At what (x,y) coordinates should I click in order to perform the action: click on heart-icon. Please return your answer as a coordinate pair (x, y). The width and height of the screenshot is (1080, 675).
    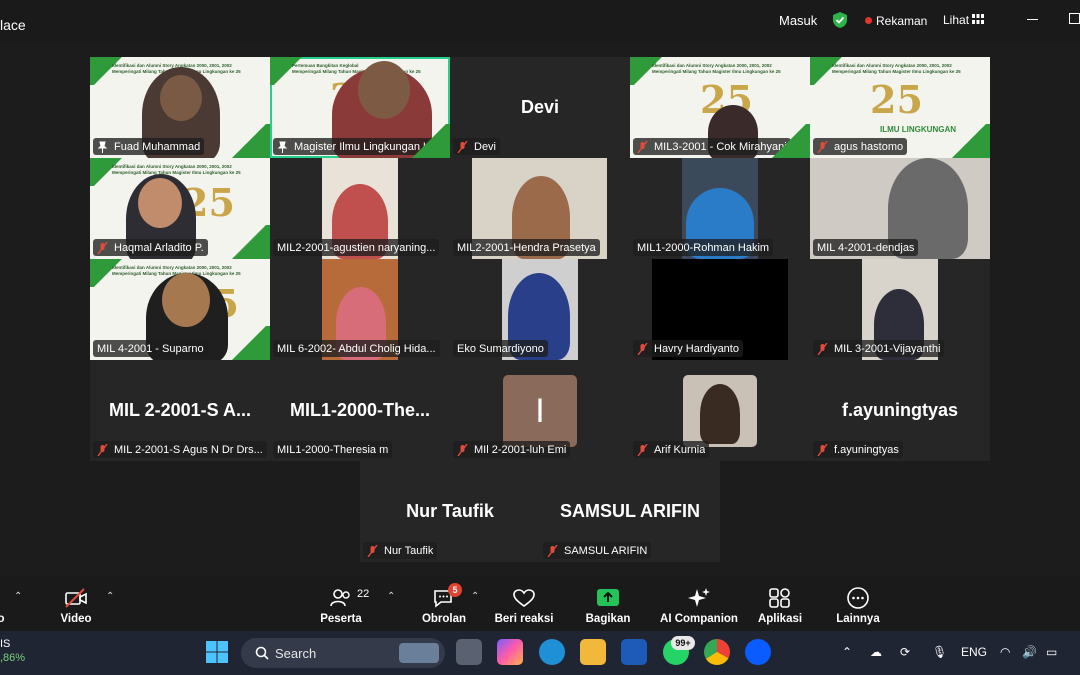
    Looking at the image, I should click on (524, 598).